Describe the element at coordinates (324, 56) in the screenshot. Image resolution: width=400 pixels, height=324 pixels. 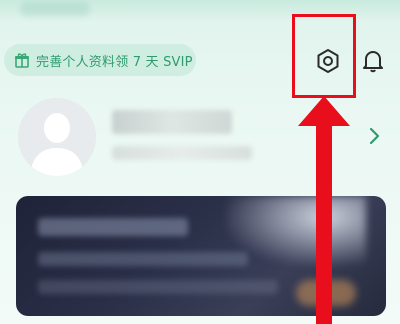
I see `settings-highlight-box` at that location.